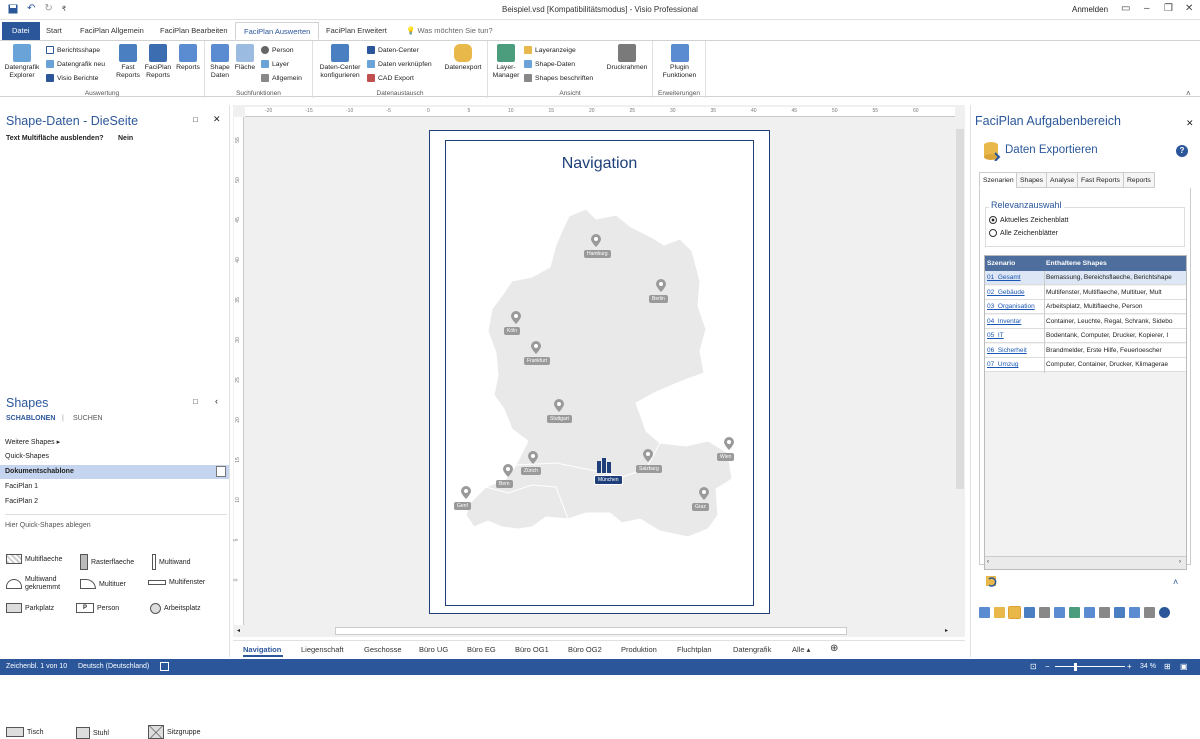  What do you see at coordinates (627, 58) in the screenshot?
I see `druckrahmen-button: Druckrahmen` at bounding box center [627, 58].